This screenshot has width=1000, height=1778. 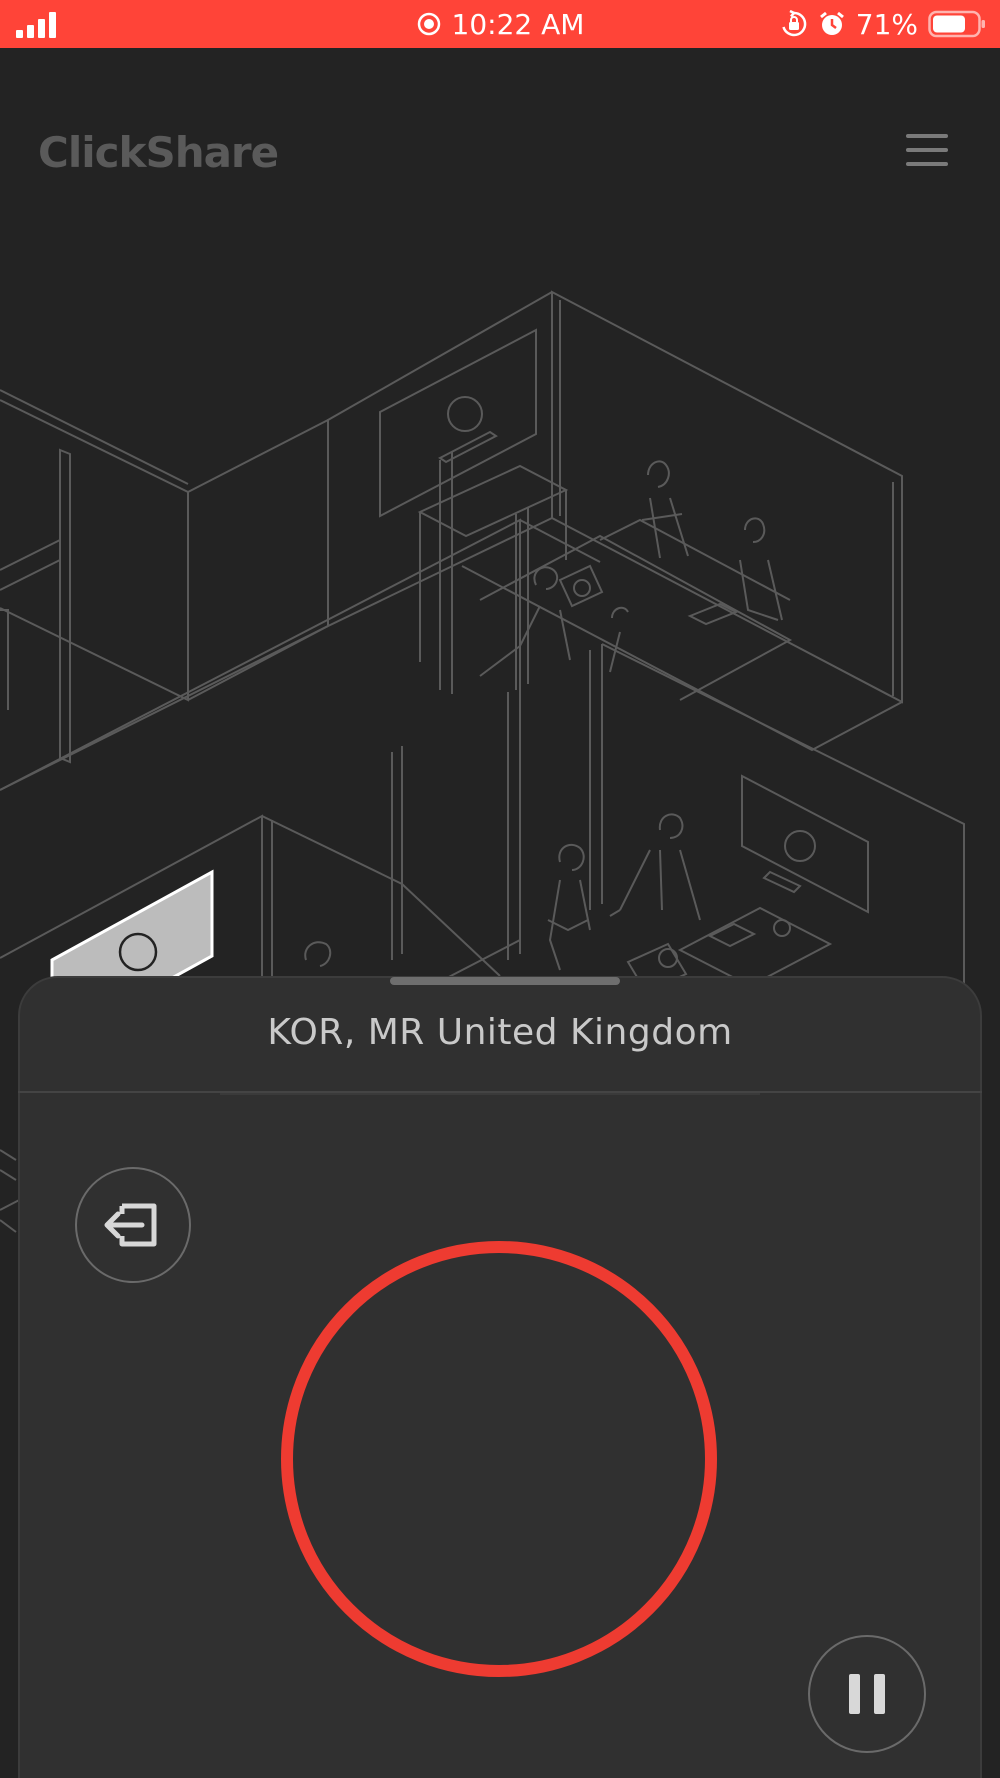 What do you see at coordinates (886, 24) in the screenshot?
I see `battery-percent: 71%` at bounding box center [886, 24].